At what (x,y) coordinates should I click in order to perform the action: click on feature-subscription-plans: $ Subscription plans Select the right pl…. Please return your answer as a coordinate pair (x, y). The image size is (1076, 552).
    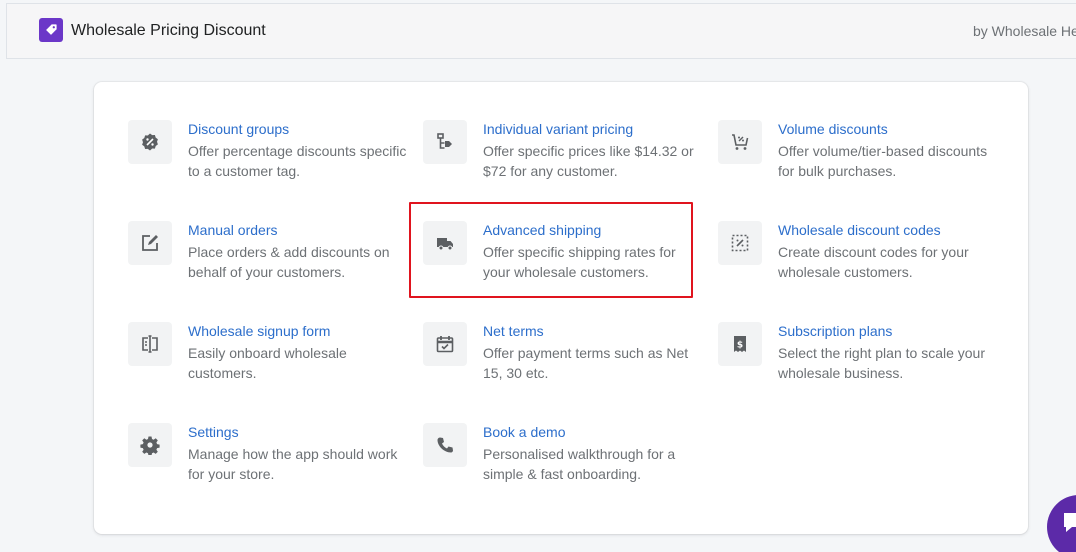
    Looking at the image, I should click on (858, 362).